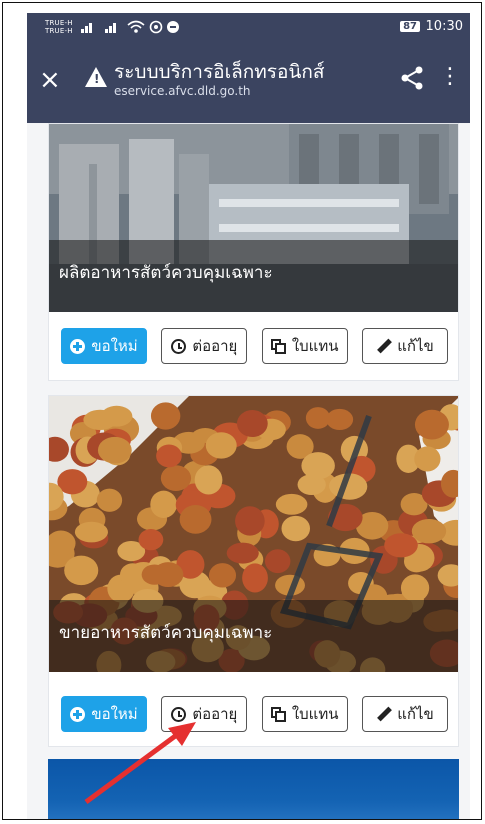 The width and height of the screenshot is (485, 824). What do you see at coordinates (410, 26) in the screenshot?
I see `battery-indicator: 87` at bounding box center [410, 26].